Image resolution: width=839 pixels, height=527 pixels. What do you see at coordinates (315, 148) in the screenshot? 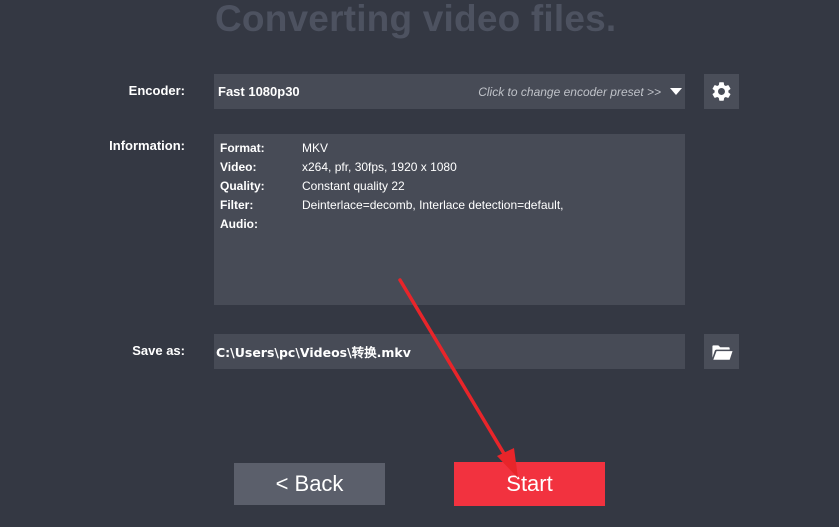
I see `info-value: MKV` at bounding box center [315, 148].